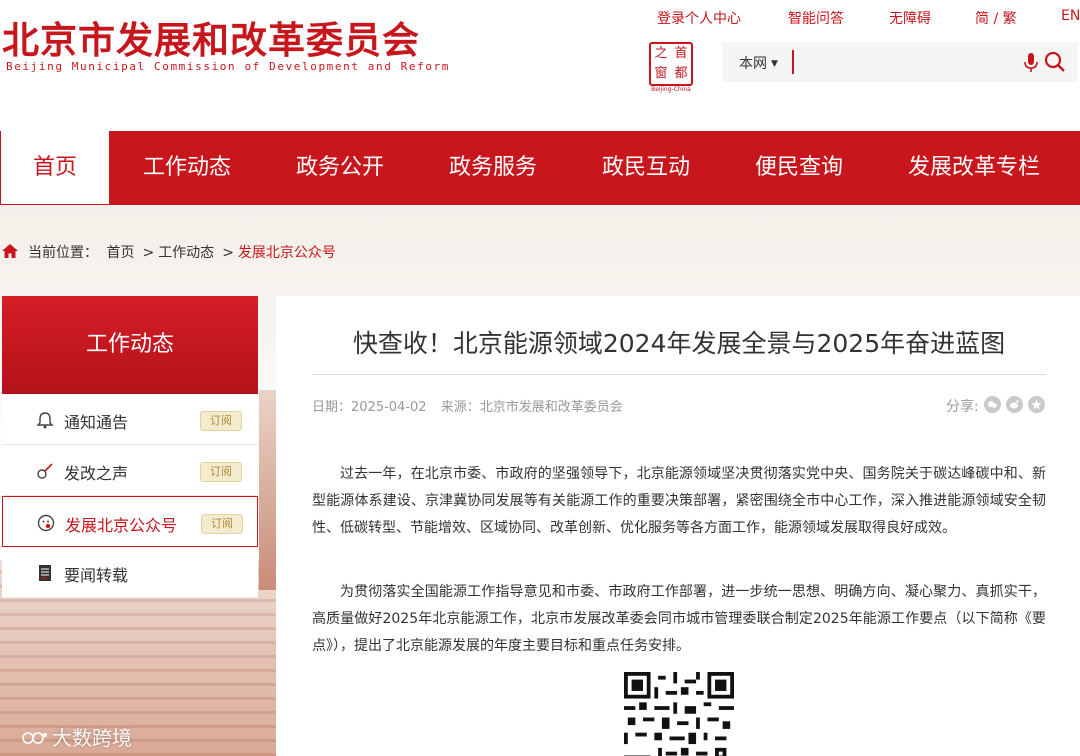  I want to click on home-icon, so click(10, 251).